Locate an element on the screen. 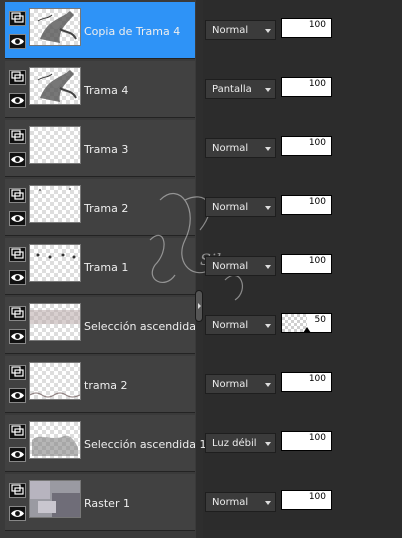  opacity-value: 50 is located at coordinates (320, 320).